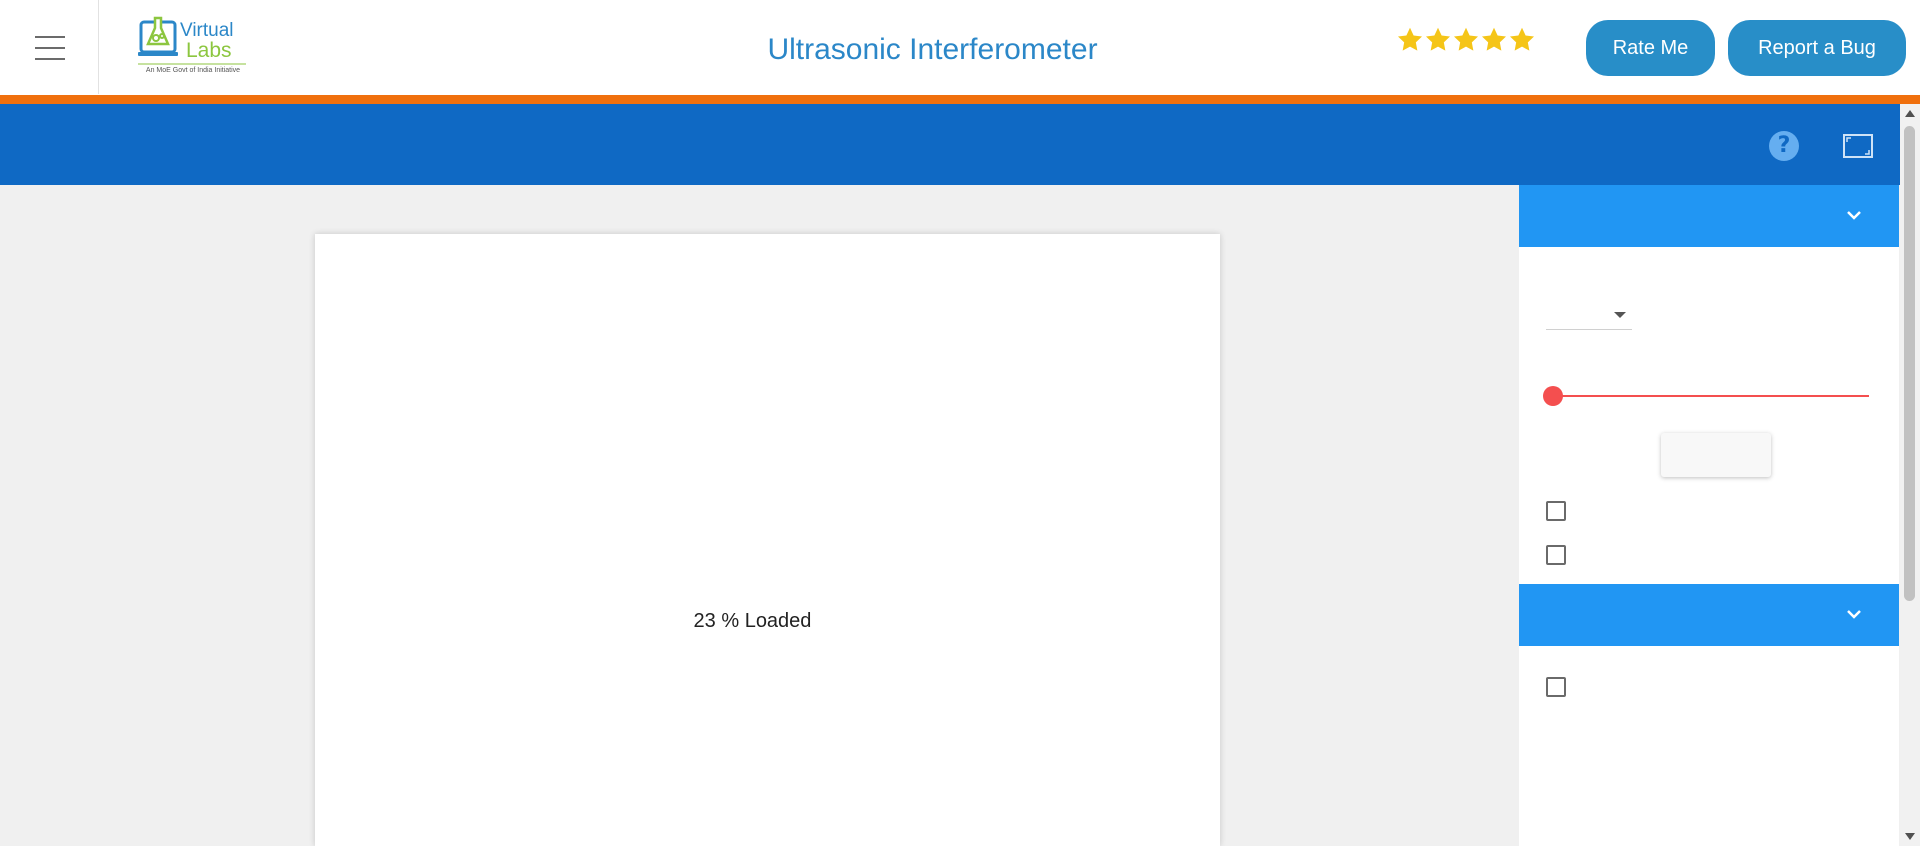  I want to click on svg-text: Virtual, so click(207, 30).